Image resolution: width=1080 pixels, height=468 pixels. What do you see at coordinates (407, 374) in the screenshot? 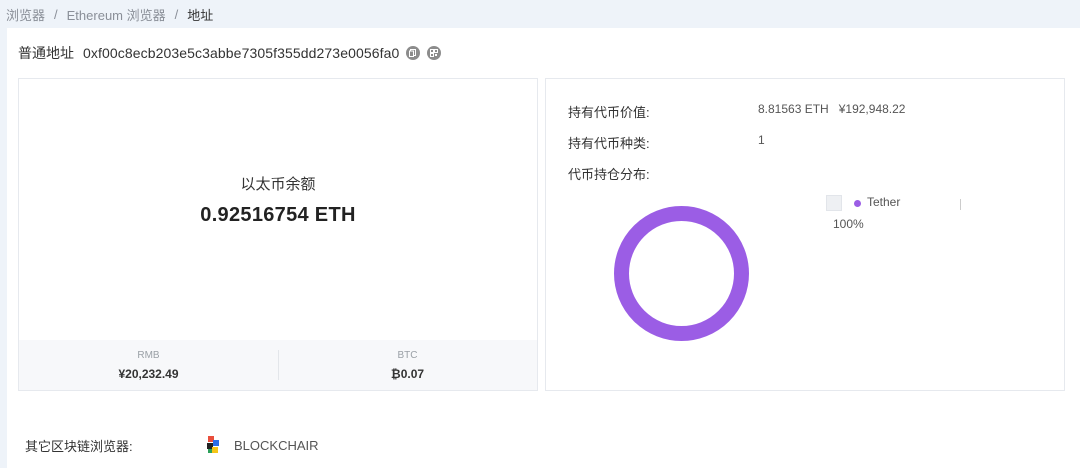
I see `btc-value: ₿0.07` at bounding box center [407, 374].